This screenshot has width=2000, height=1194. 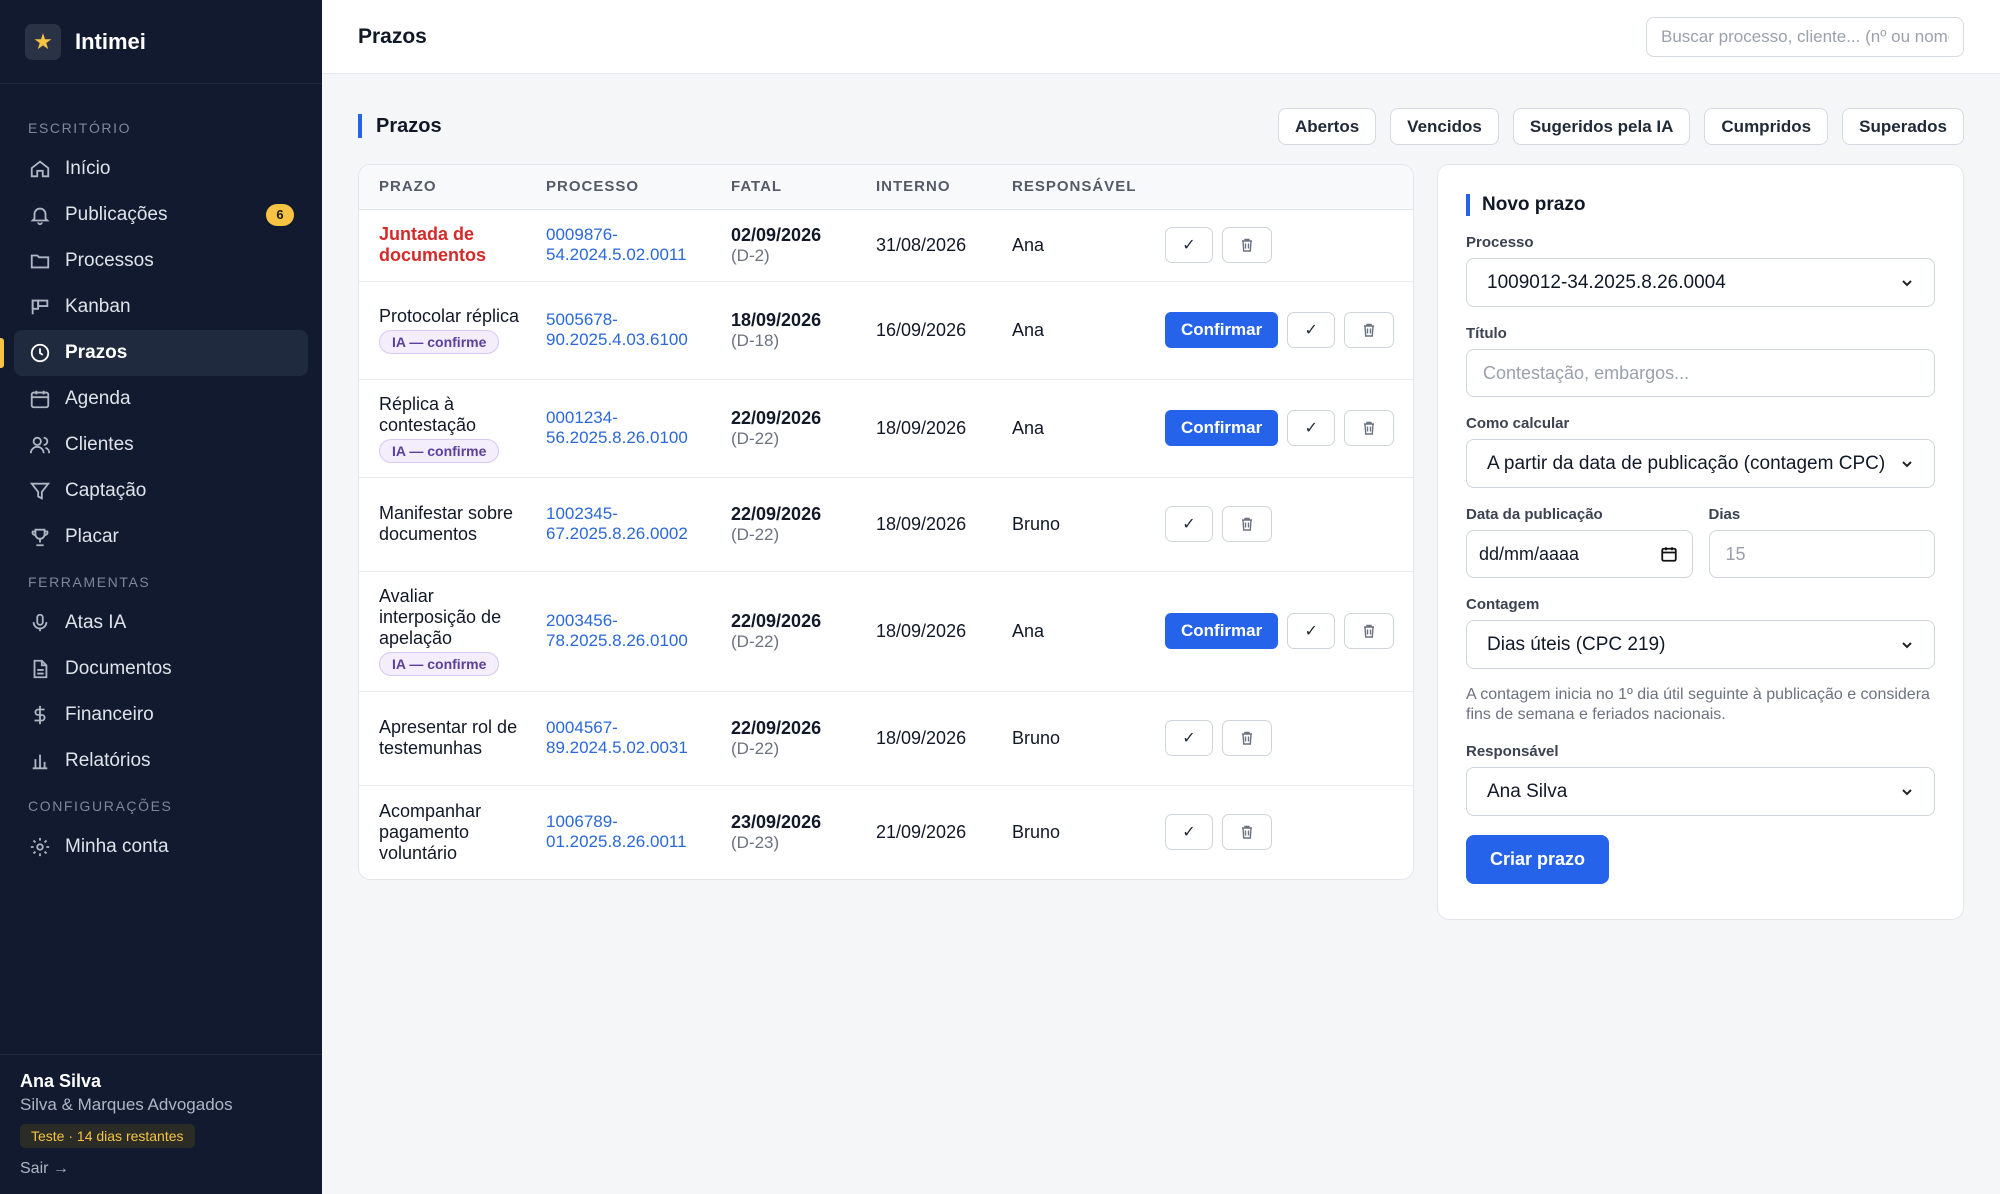 I want to click on filter-superados: Superados, so click(x=1903, y=126).